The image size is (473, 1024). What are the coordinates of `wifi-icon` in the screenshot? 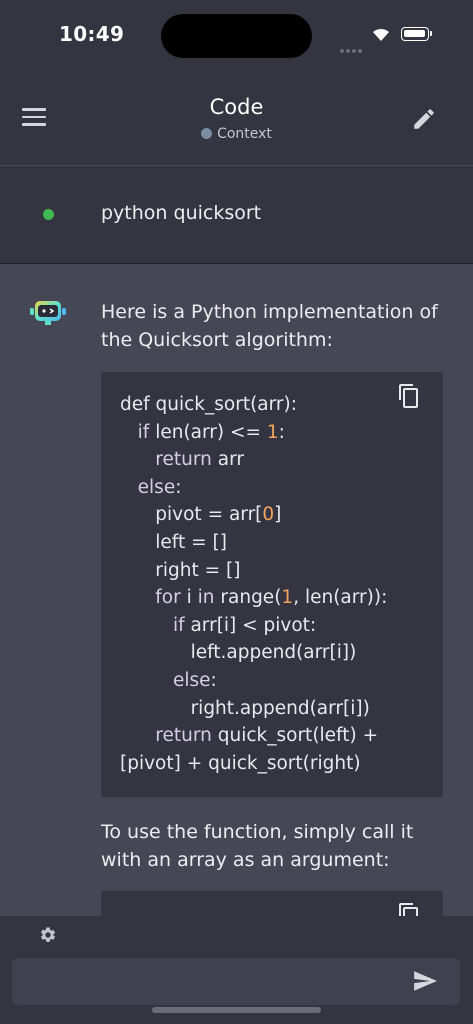 It's located at (381, 34).